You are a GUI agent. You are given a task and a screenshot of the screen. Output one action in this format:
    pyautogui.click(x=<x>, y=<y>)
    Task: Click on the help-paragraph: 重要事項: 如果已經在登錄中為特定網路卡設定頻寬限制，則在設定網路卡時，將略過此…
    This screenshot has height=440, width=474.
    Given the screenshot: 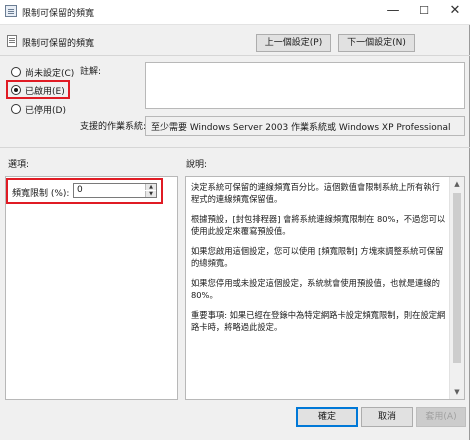 What is the action you would take?
    pyautogui.click(x=318, y=321)
    